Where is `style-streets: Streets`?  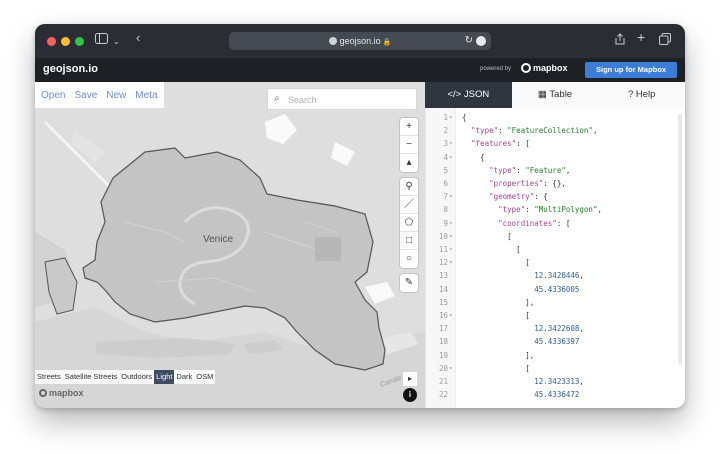 style-streets: Streets is located at coordinates (49, 377).